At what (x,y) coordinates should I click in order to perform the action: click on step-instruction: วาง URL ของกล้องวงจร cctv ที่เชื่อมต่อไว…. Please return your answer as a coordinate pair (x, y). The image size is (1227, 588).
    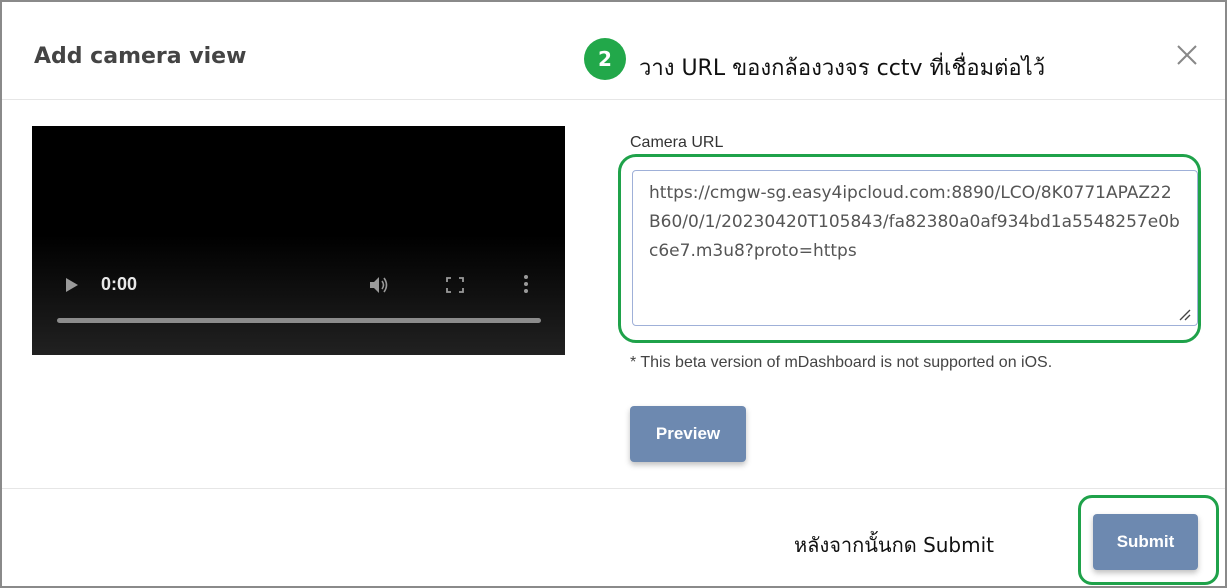
    Looking at the image, I should click on (842, 68).